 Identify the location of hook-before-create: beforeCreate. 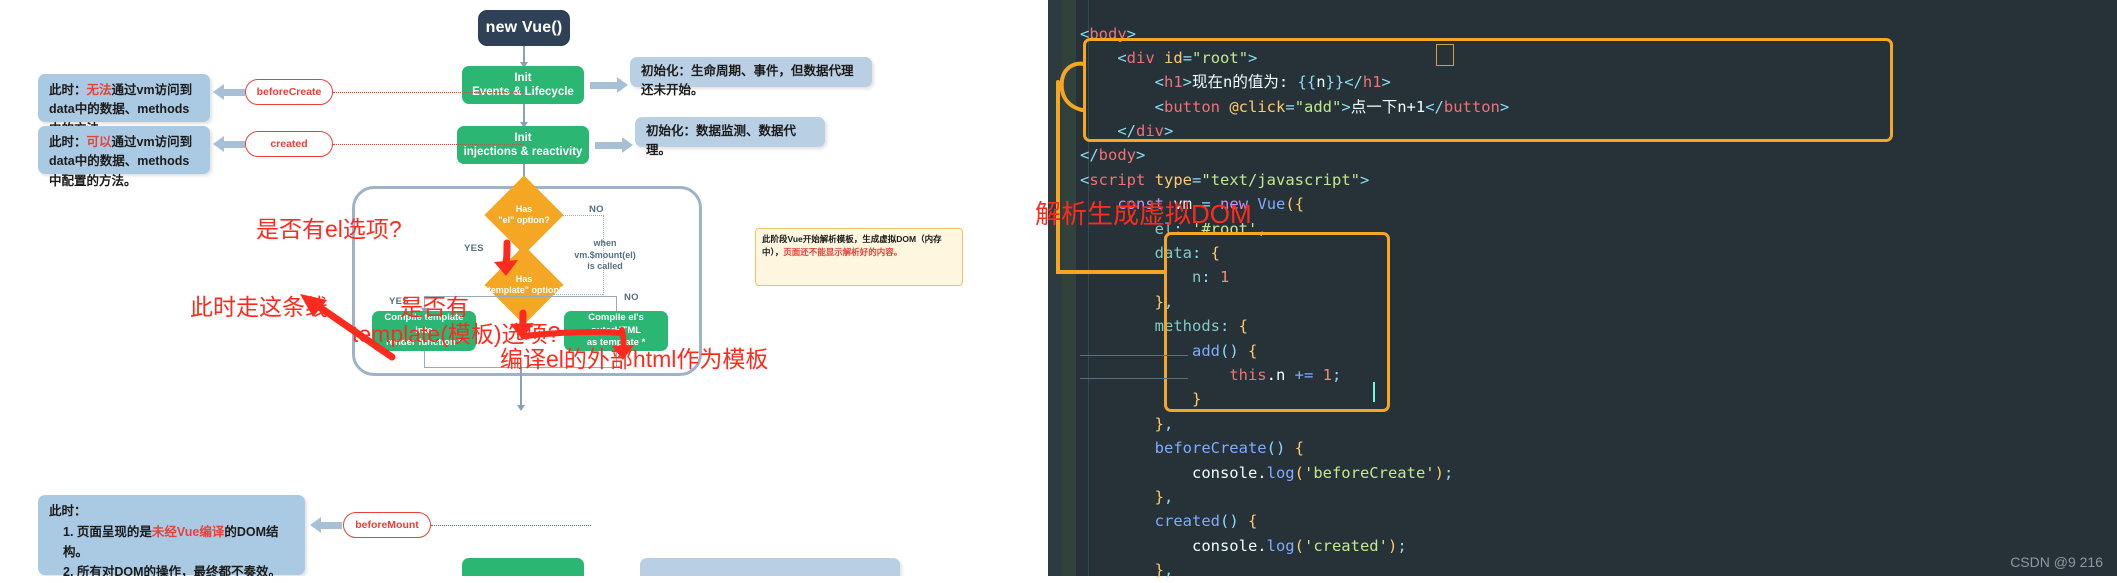
(289, 92).